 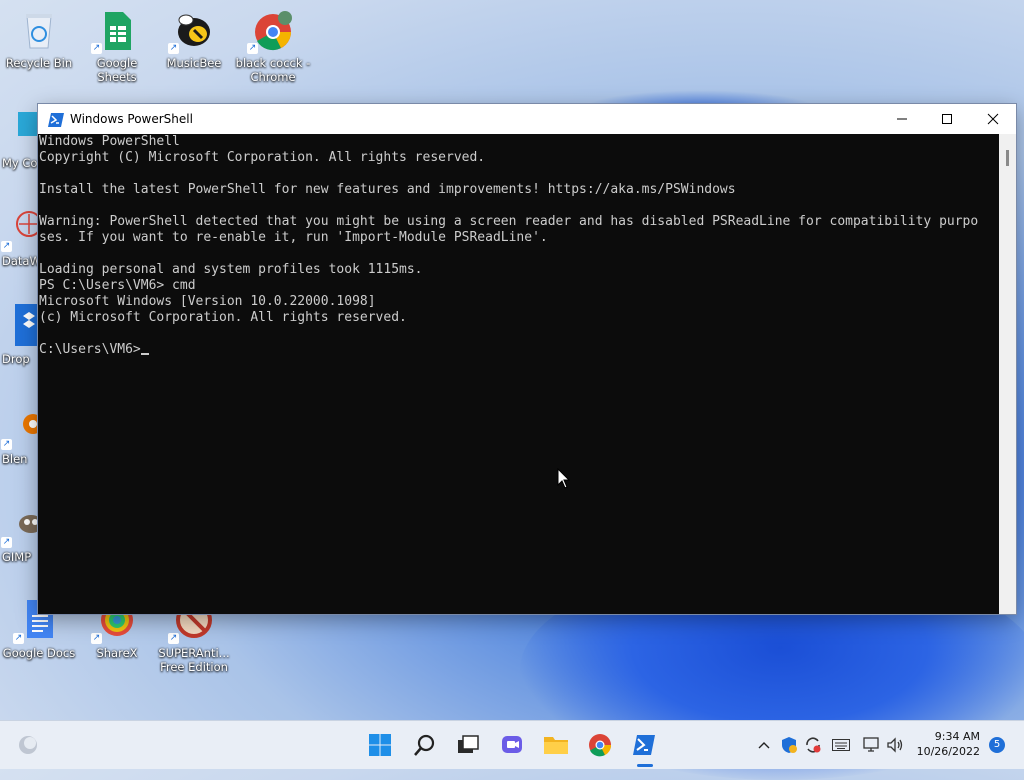 I want to click on chevron-up-icon, so click(x=764, y=745).